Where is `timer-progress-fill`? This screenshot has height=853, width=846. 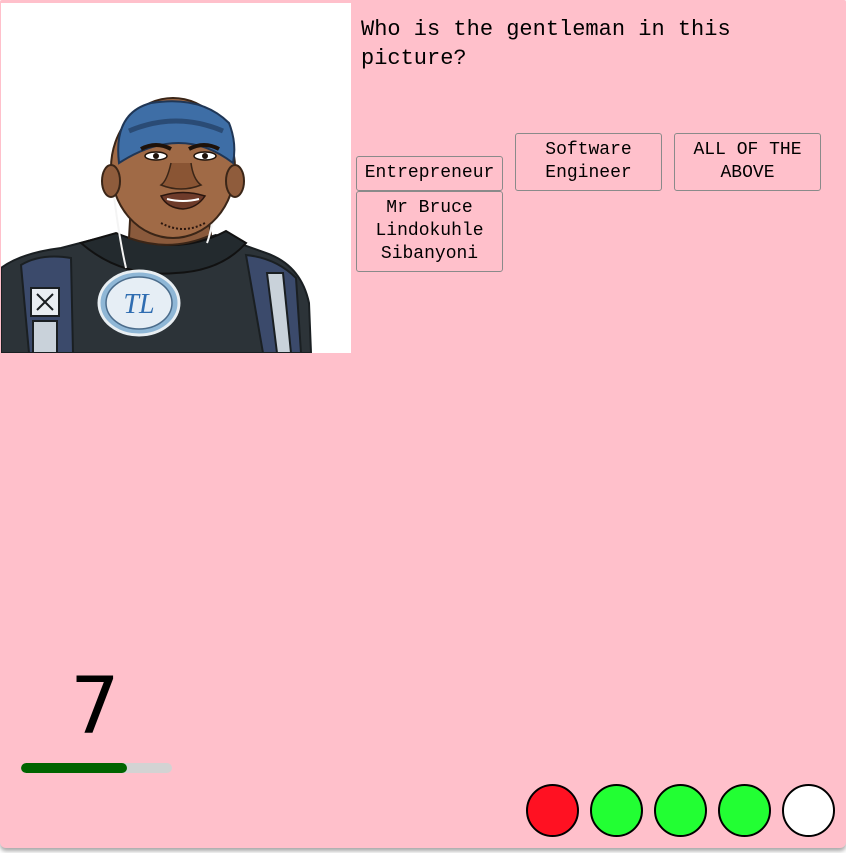 timer-progress-fill is located at coordinates (74, 768).